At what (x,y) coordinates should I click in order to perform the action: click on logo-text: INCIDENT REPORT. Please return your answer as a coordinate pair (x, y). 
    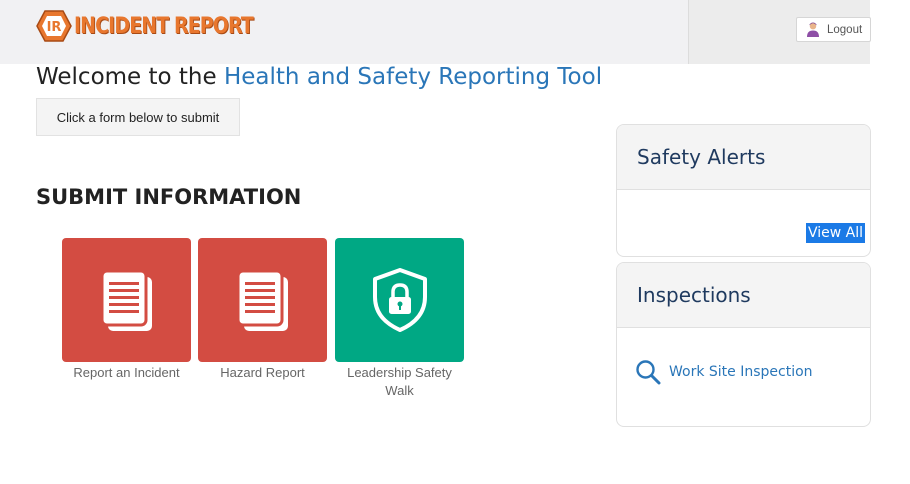
    Looking at the image, I should click on (164, 26).